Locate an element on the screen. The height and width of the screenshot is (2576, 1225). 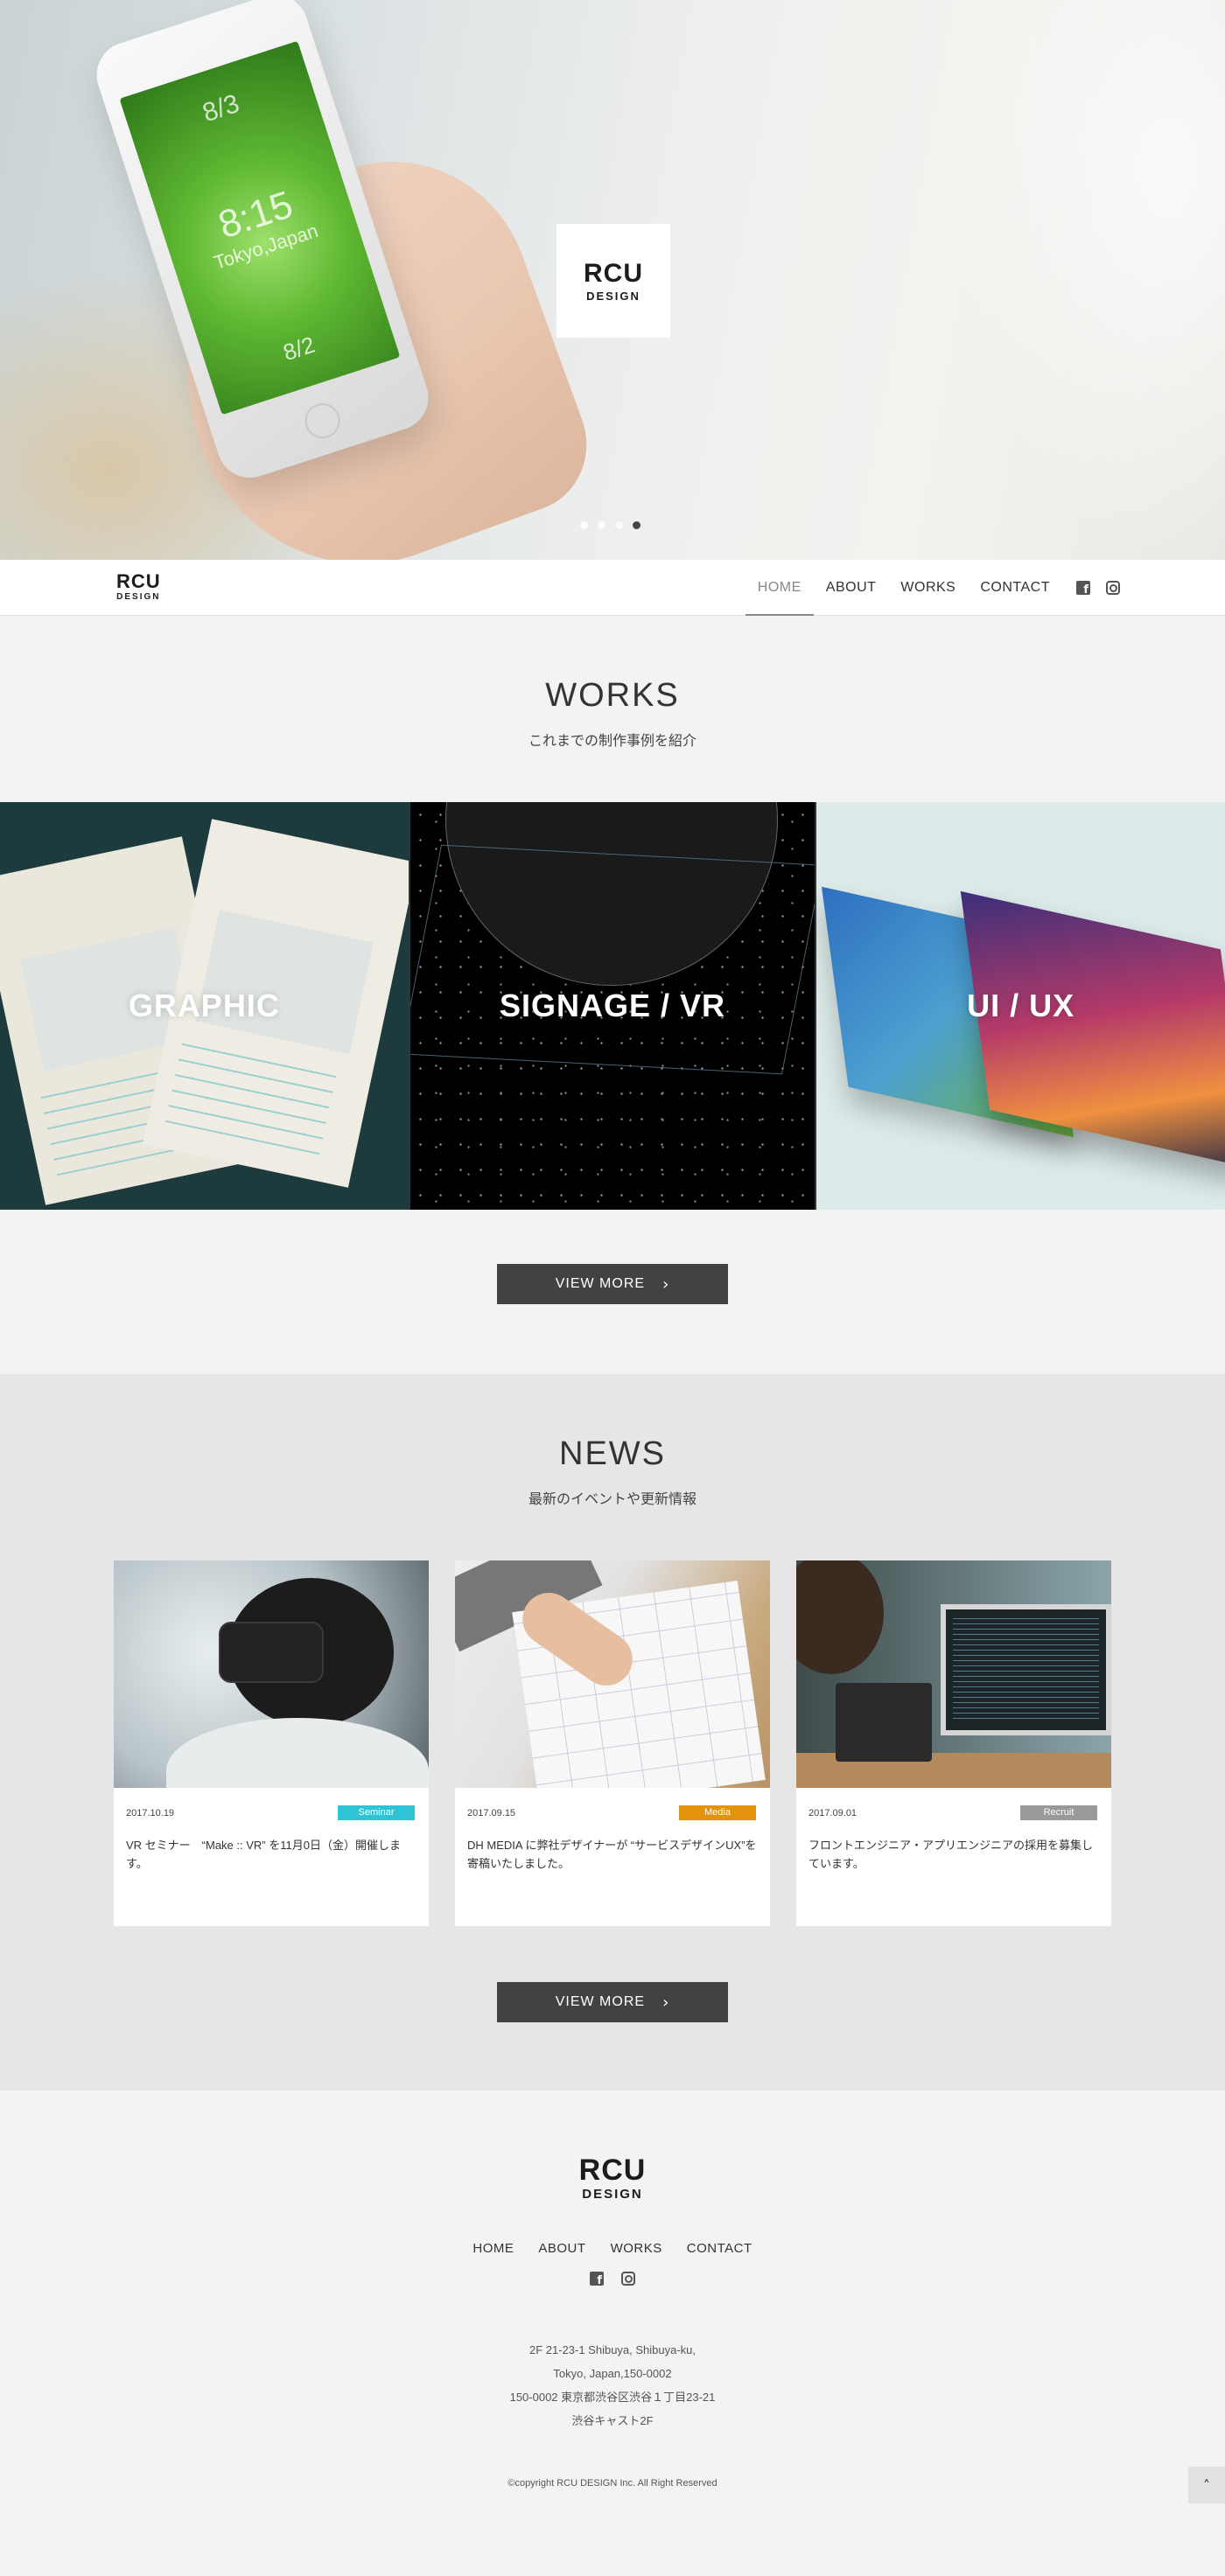
main-navigation: RCU DESIGN HOME ABOUT WORKS CONTACT is located at coordinates (612, 588).